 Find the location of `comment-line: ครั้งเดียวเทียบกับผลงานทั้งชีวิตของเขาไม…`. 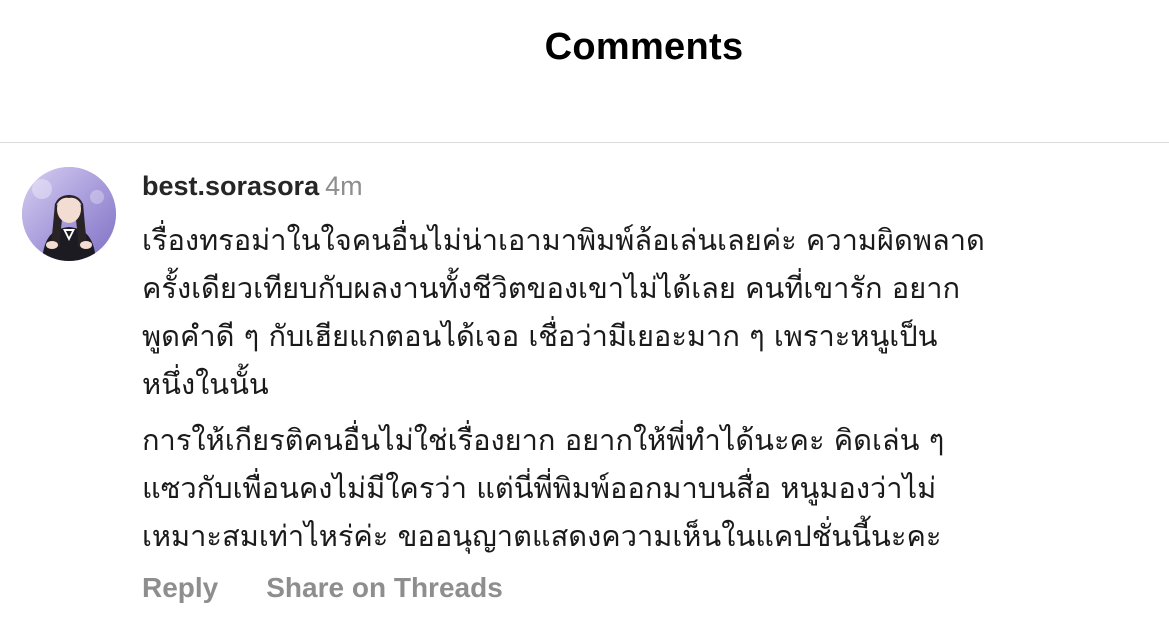

comment-line: ครั้งเดียวเทียบกับผลงานทั้งชีวิตของเขาไม… is located at coordinates (551, 288).